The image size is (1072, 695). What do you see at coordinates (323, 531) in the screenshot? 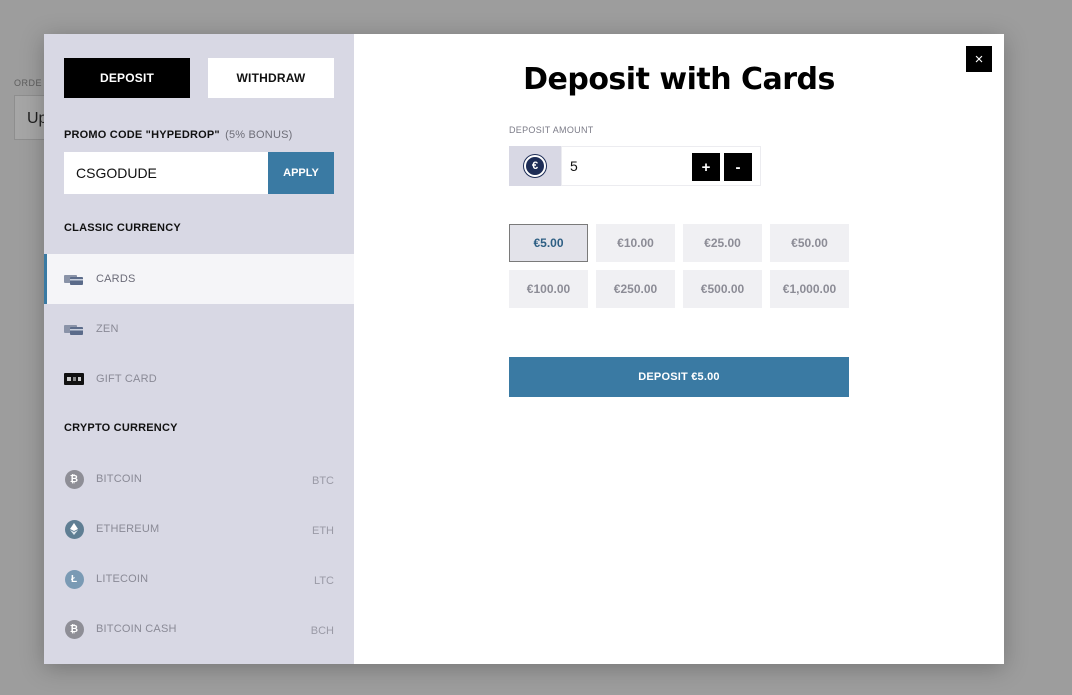
I see `method-code: ETH` at bounding box center [323, 531].